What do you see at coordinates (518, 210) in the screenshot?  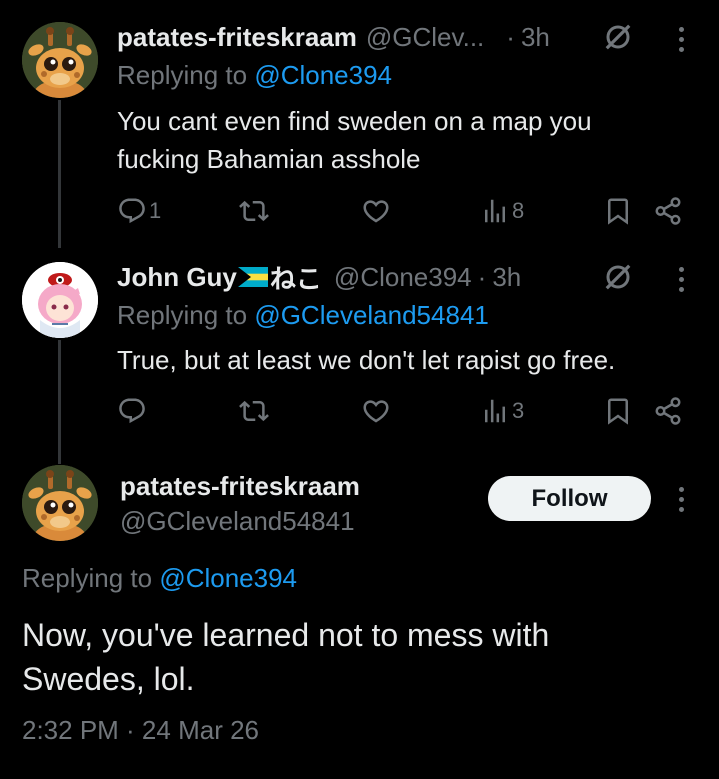 I see `views-count: 8` at bounding box center [518, 210].